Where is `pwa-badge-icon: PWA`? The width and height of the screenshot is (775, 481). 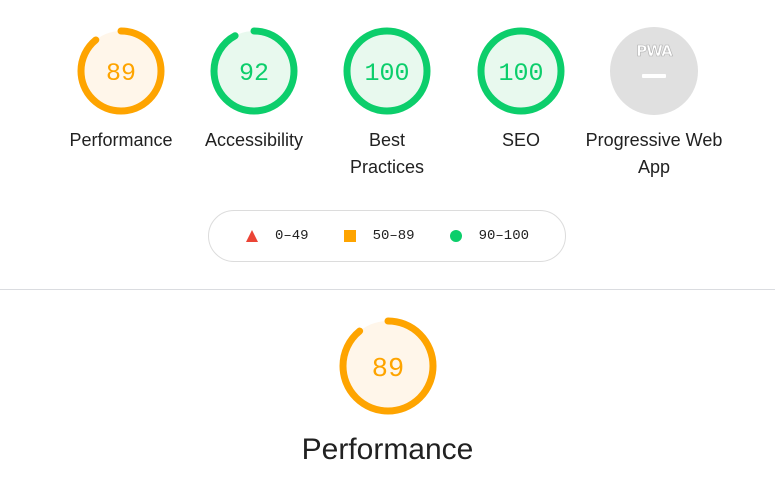 pwa-badge-icon: PWA is located at coordinates (654, 71).